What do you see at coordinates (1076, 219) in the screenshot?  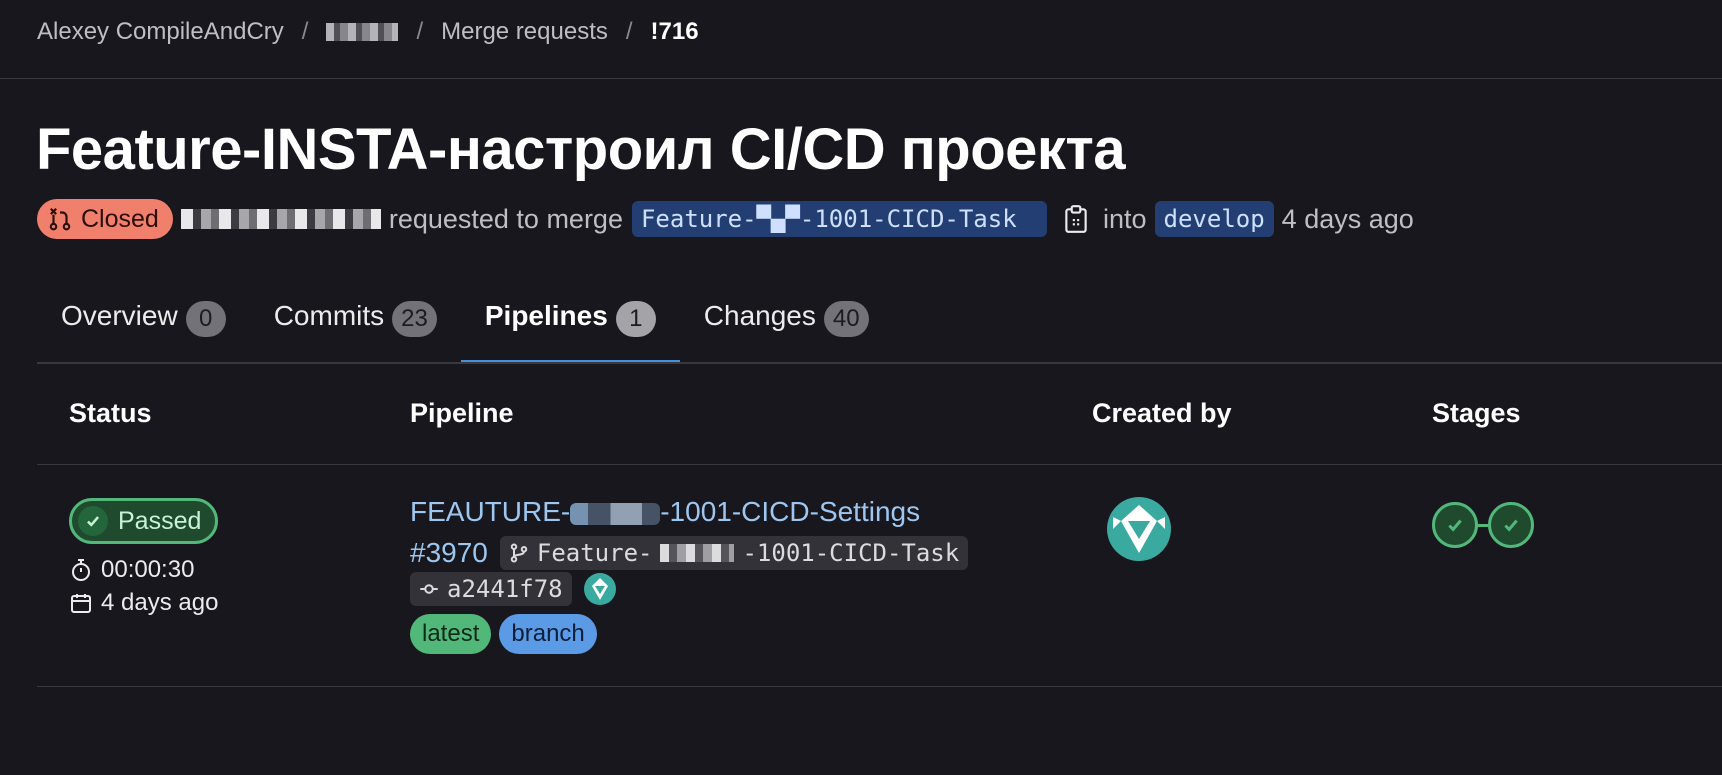 I see `copy-icon` at bounding box center [1076, 219].